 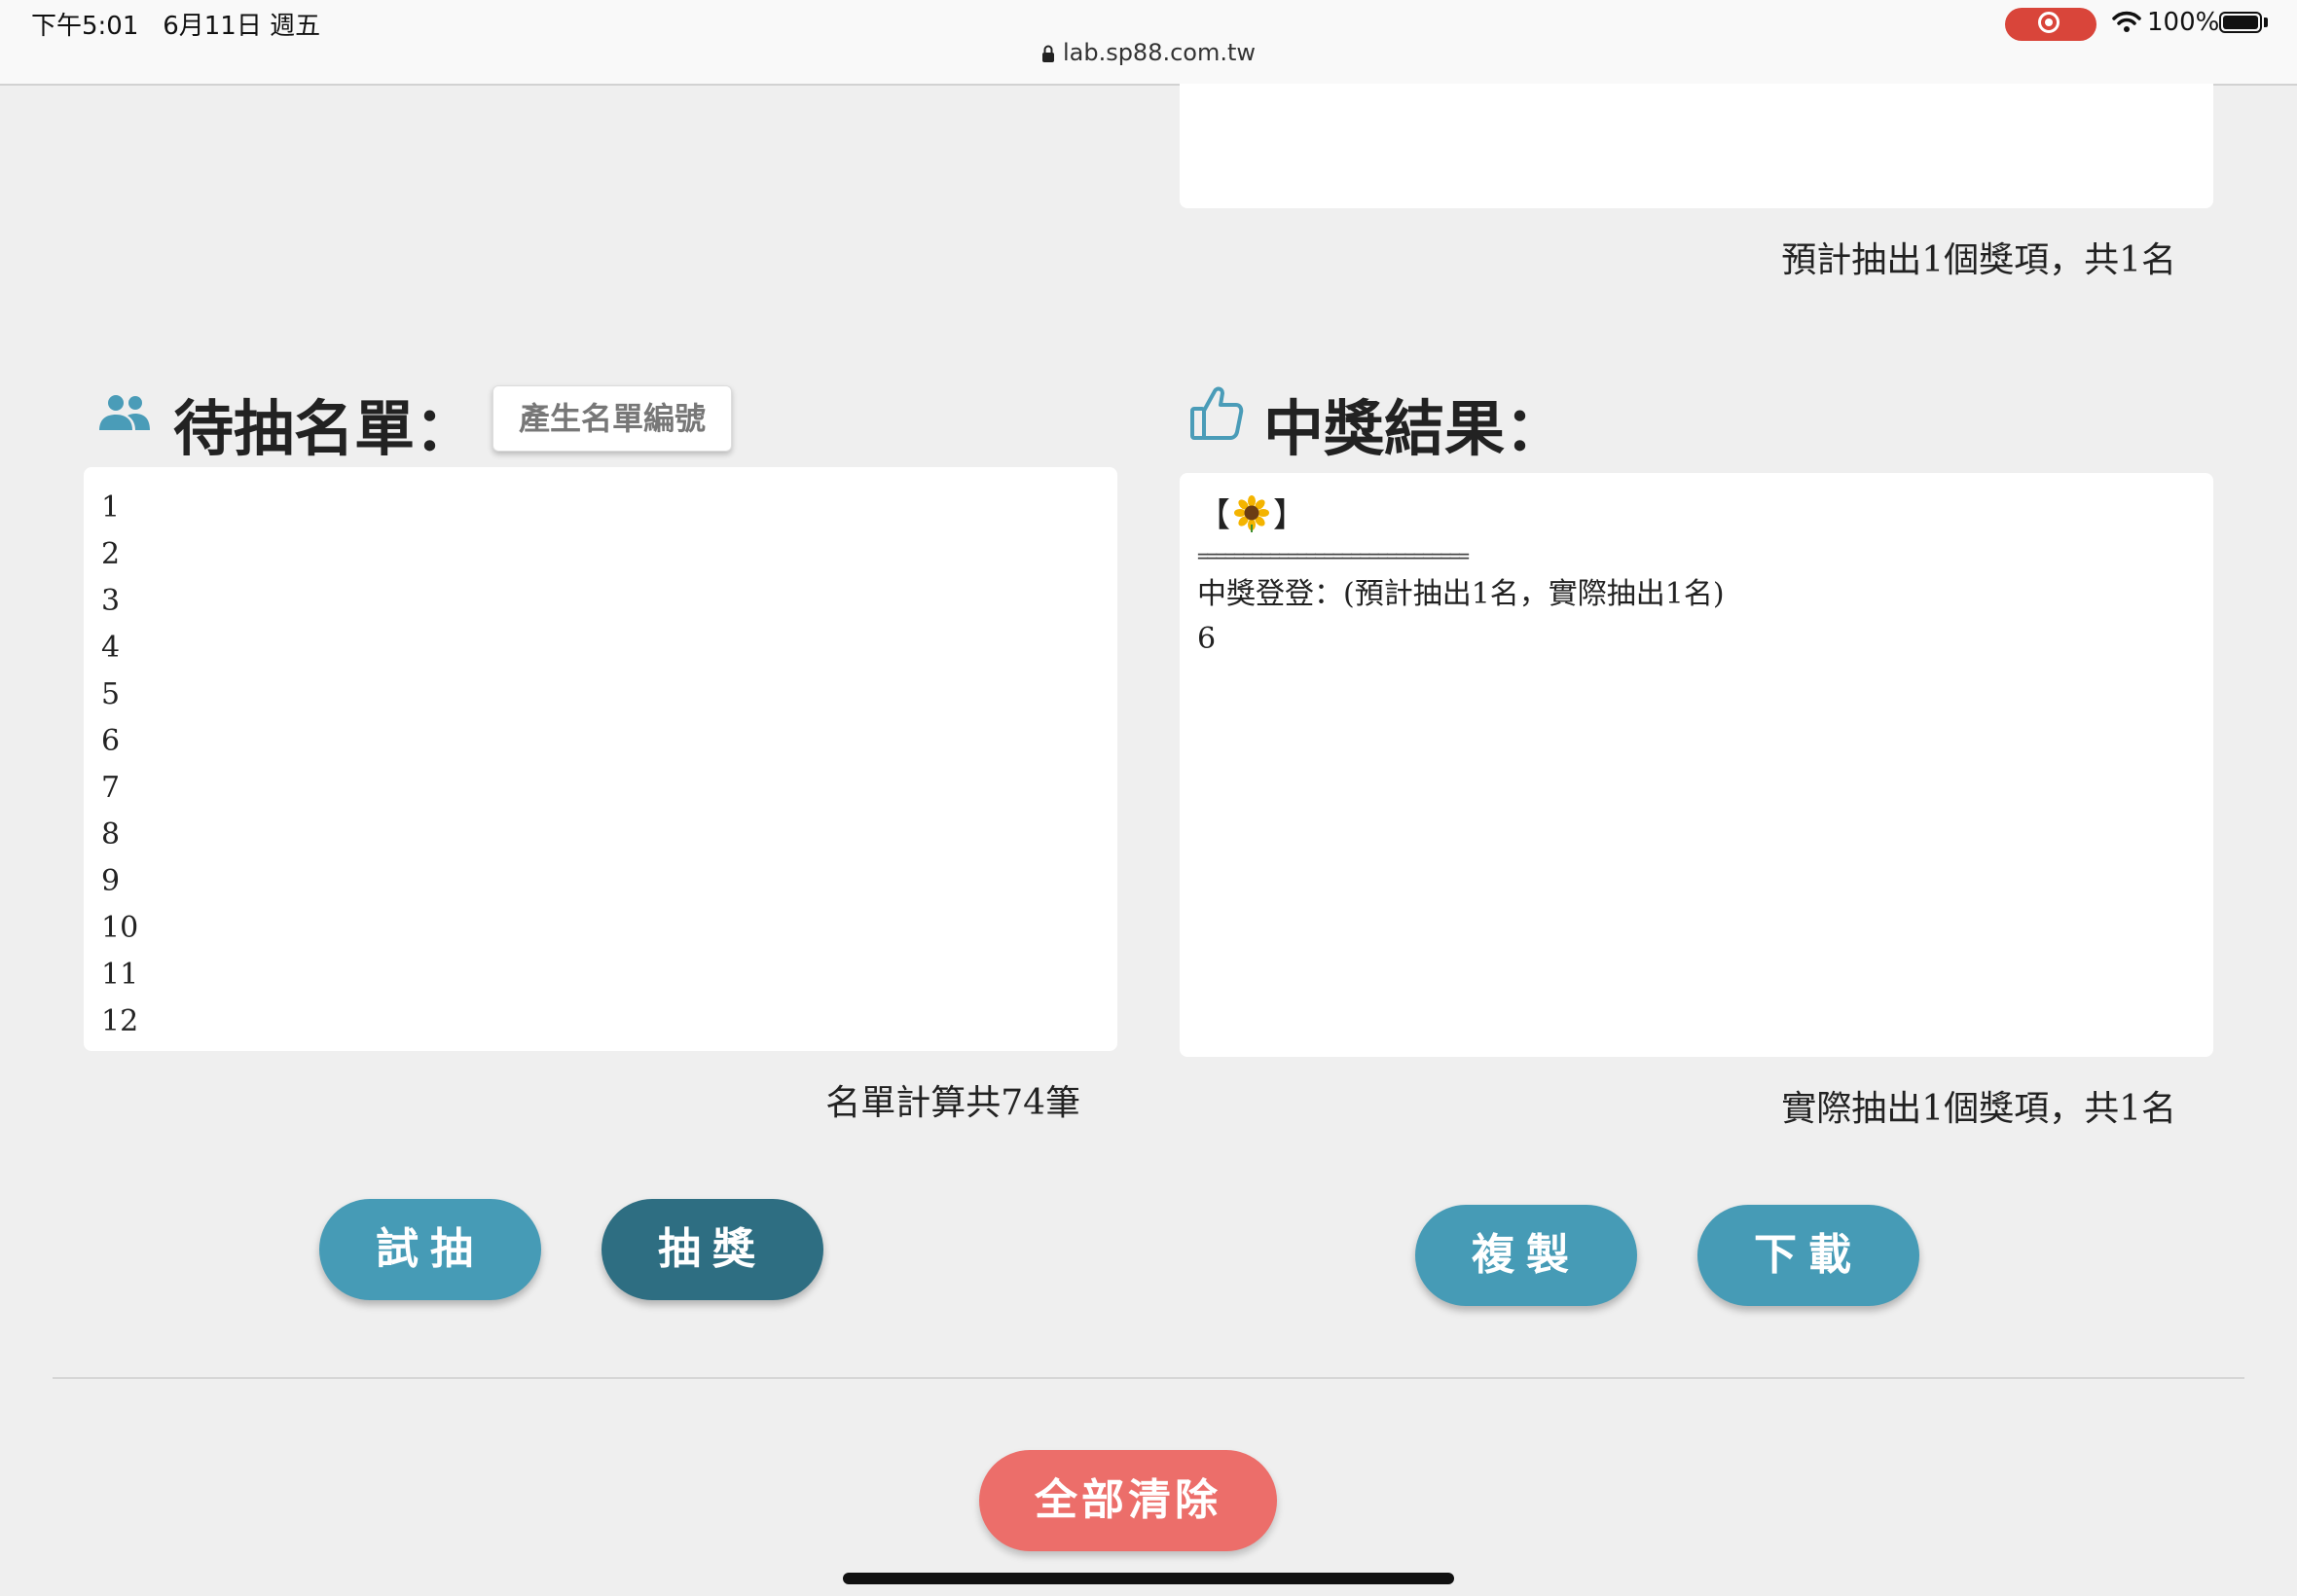 I want to click on list-item: 5, so click(x=111, y=694).